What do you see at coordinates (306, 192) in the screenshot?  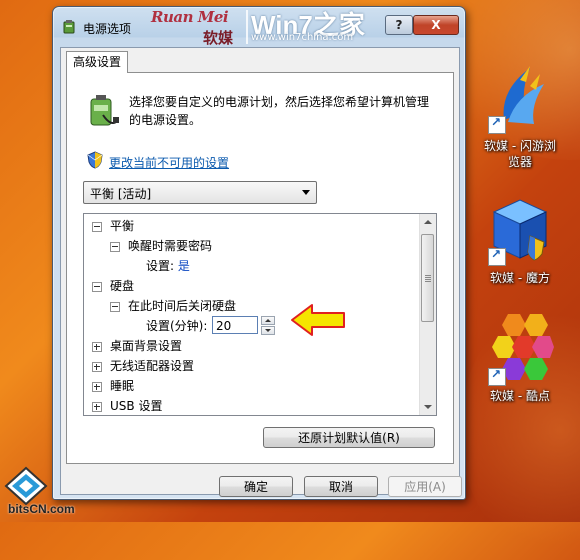 I see `chevron-down-icon` at bounding box center [306, 192].